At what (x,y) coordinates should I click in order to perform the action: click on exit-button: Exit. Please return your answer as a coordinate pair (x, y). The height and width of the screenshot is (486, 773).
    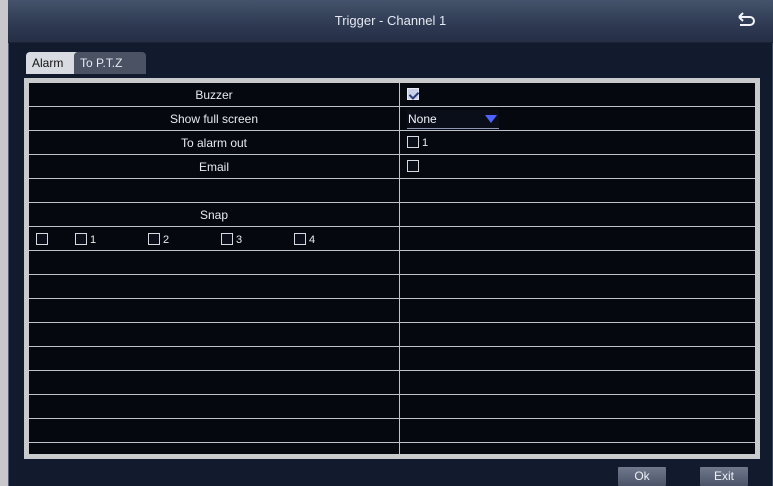
    Looking at the image, I should click on (724, 476).